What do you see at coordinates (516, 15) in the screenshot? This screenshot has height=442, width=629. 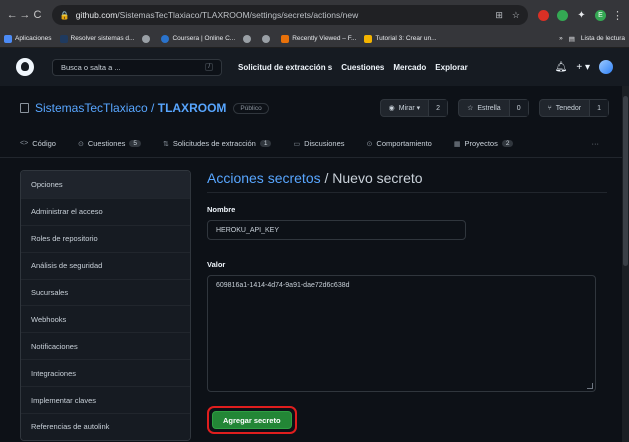 I see `bookmark-star-icon: ☆` at bounding box center [516, 15].